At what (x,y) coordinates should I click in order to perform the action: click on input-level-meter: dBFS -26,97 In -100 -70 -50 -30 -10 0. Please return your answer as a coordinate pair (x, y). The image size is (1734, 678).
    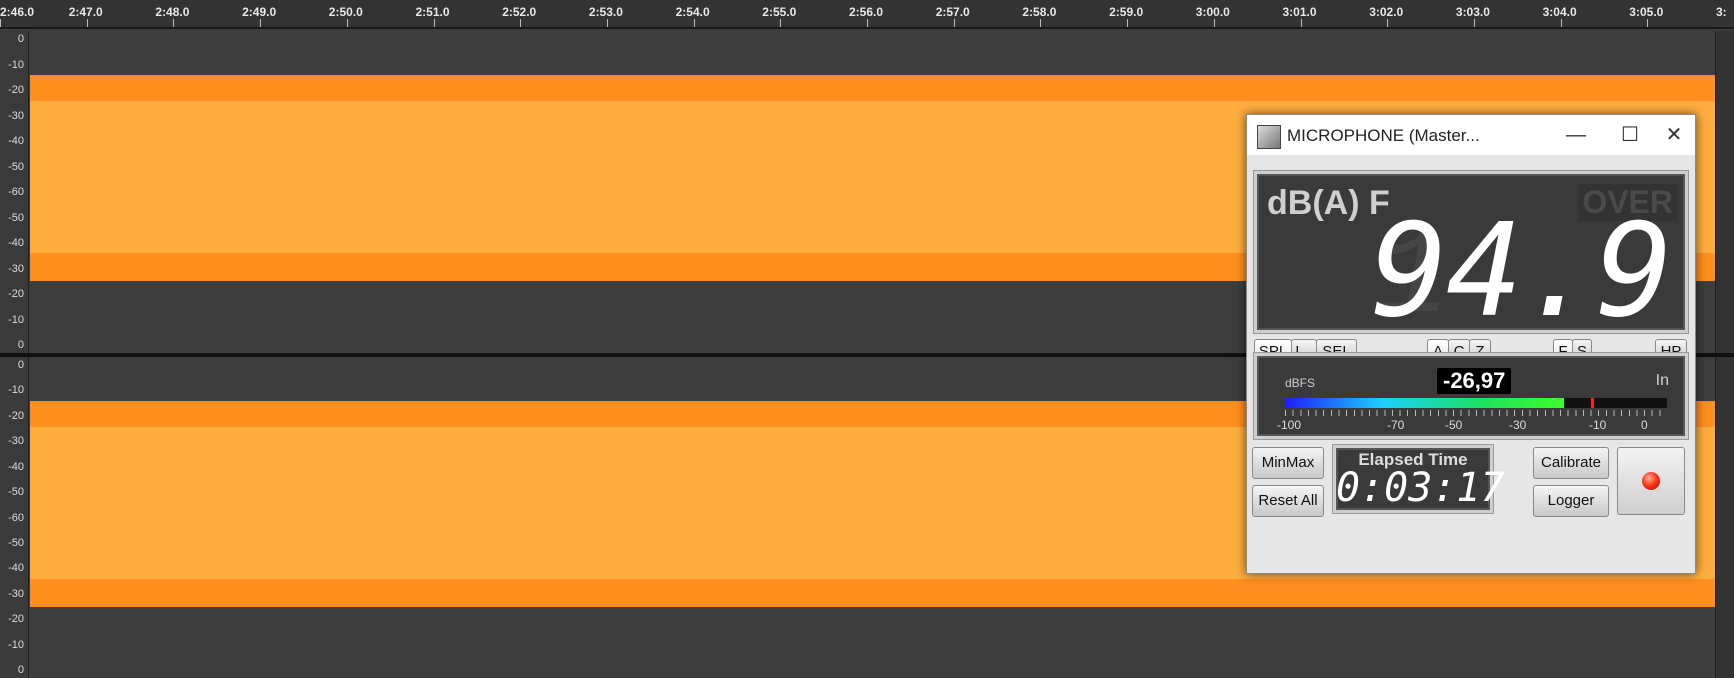
    Looking at the image, I should click on (1471, 396).